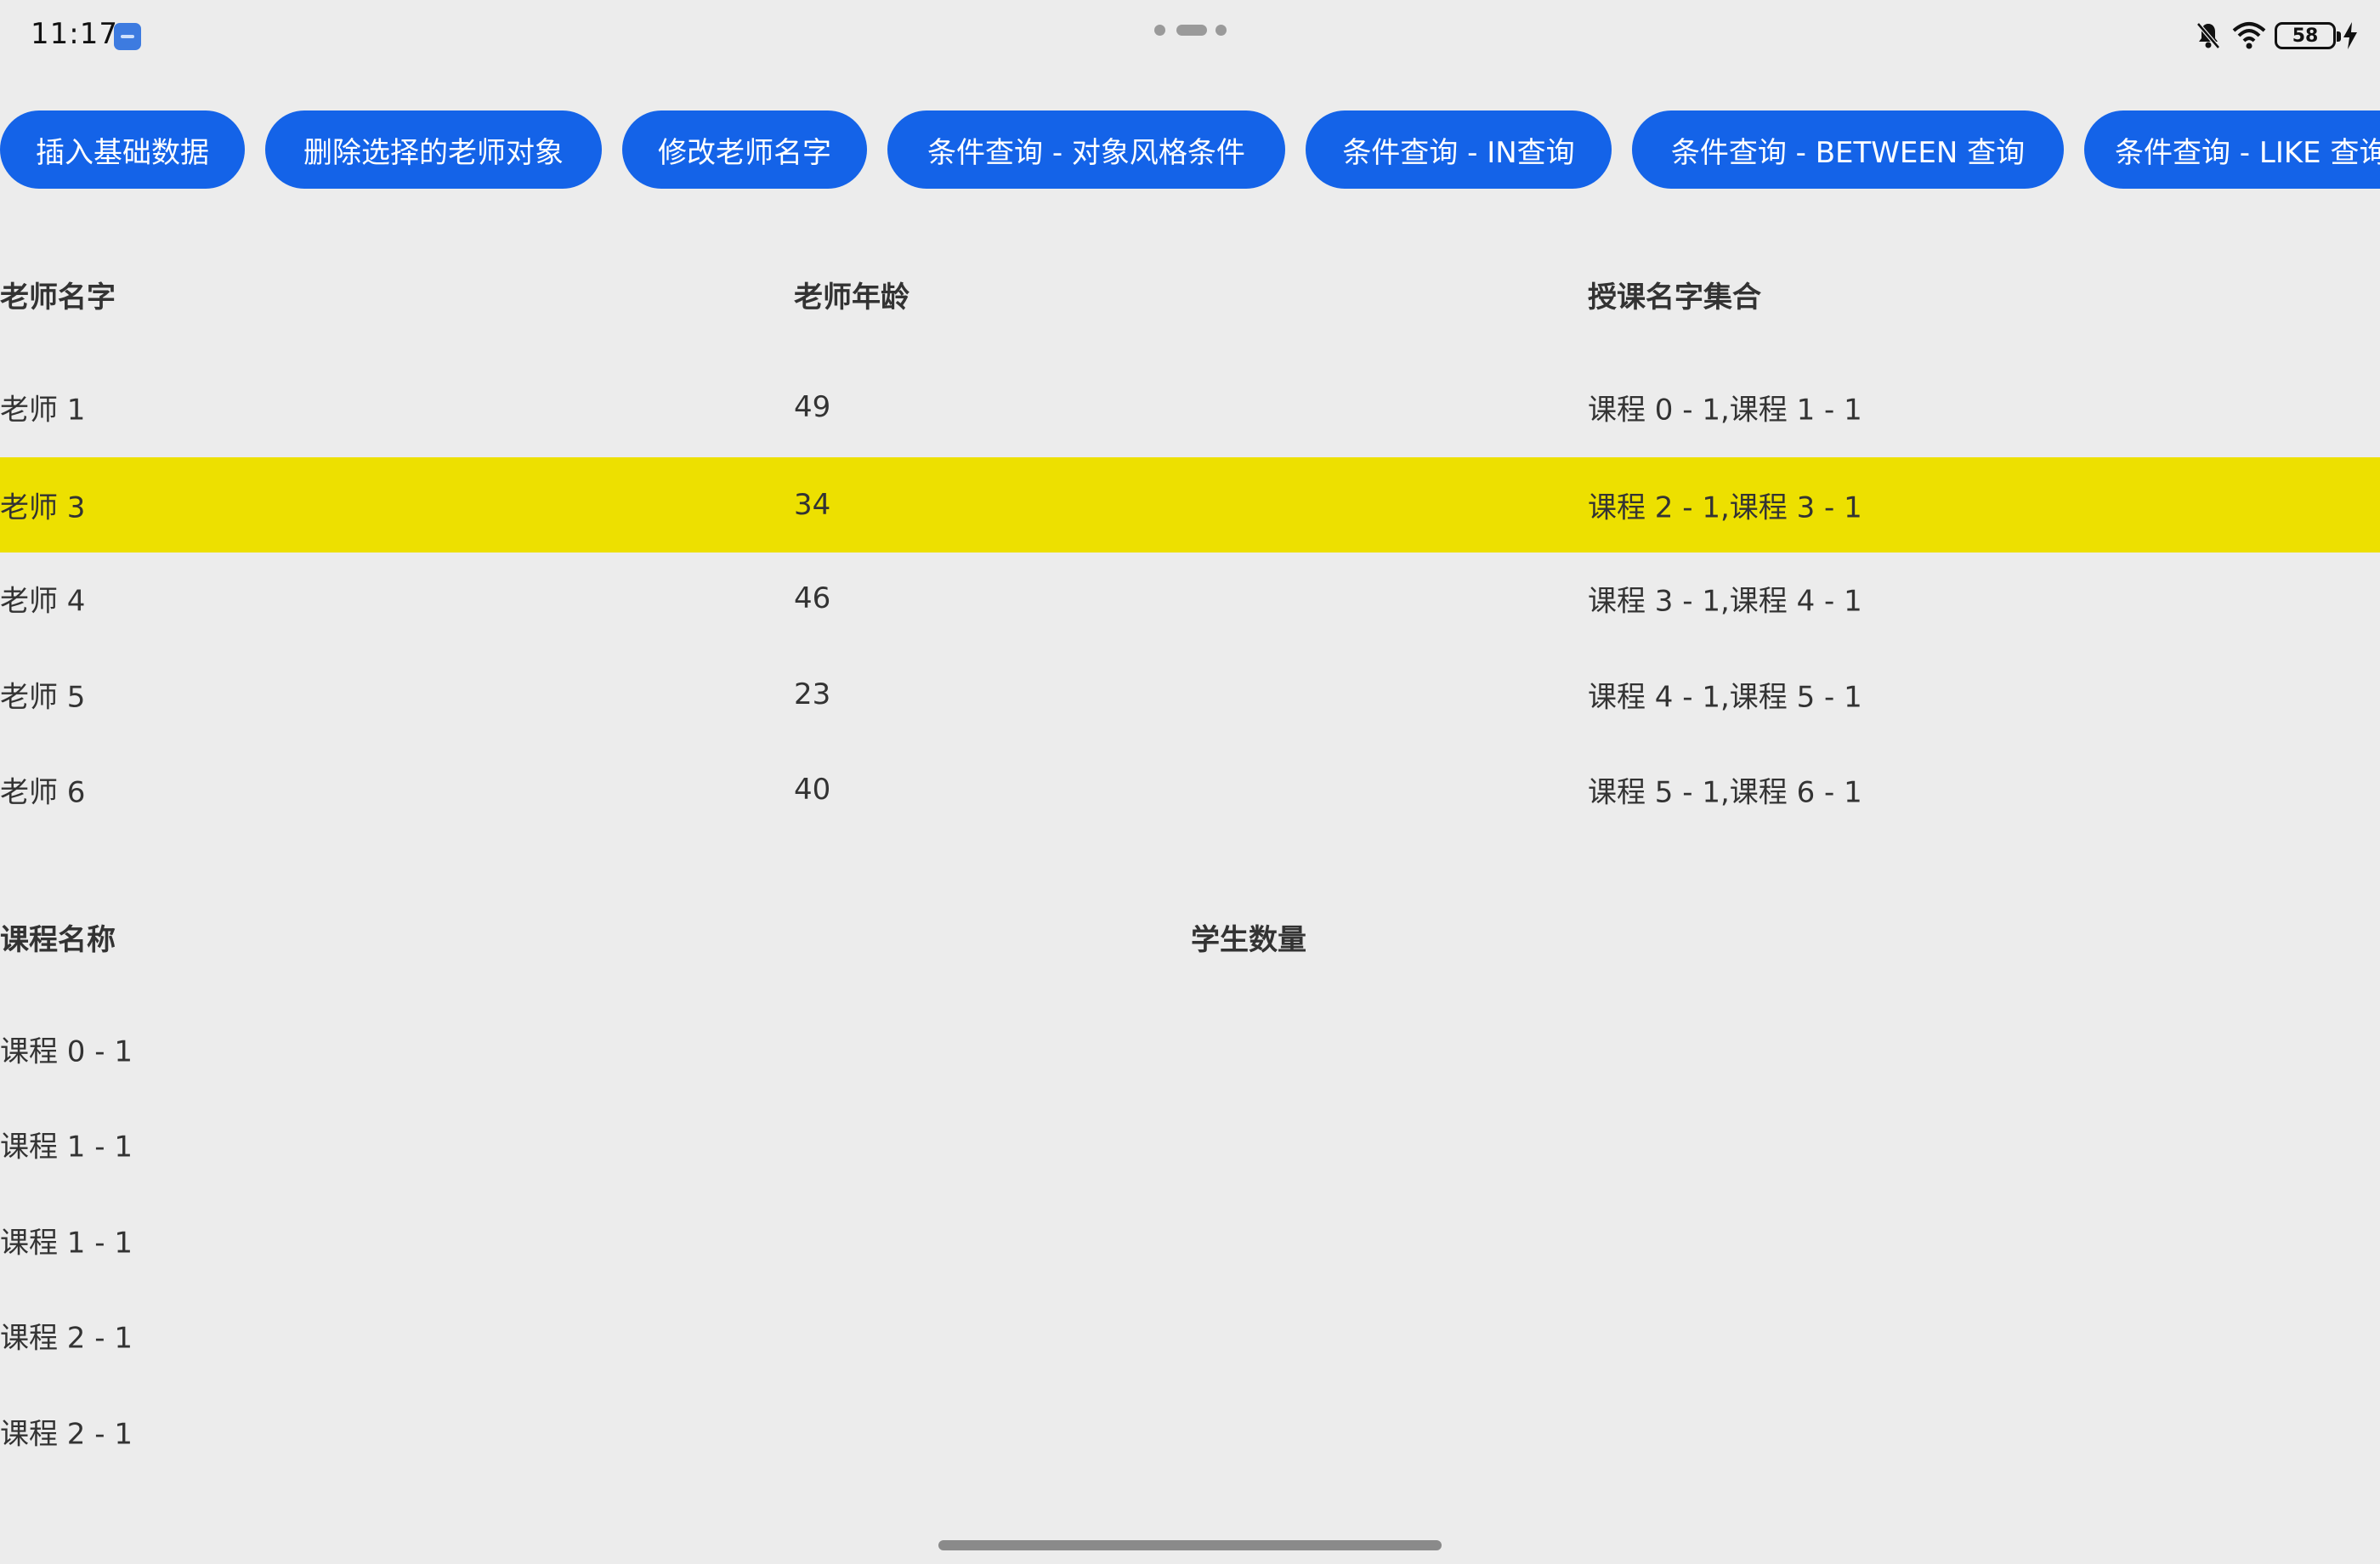 Image resolution: width=2380 pixels, height=1564 pixels. Describe the element at coordinates (1725, 792) in the screenshot. I see `teacher-courses-cell: 课程 5 - 1,课程 6 - 1` at that location.